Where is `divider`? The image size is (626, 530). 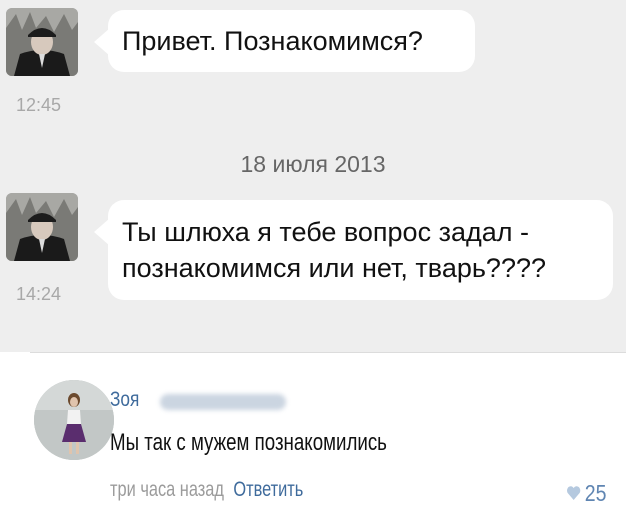 divider is located at coordinates (328, 352).